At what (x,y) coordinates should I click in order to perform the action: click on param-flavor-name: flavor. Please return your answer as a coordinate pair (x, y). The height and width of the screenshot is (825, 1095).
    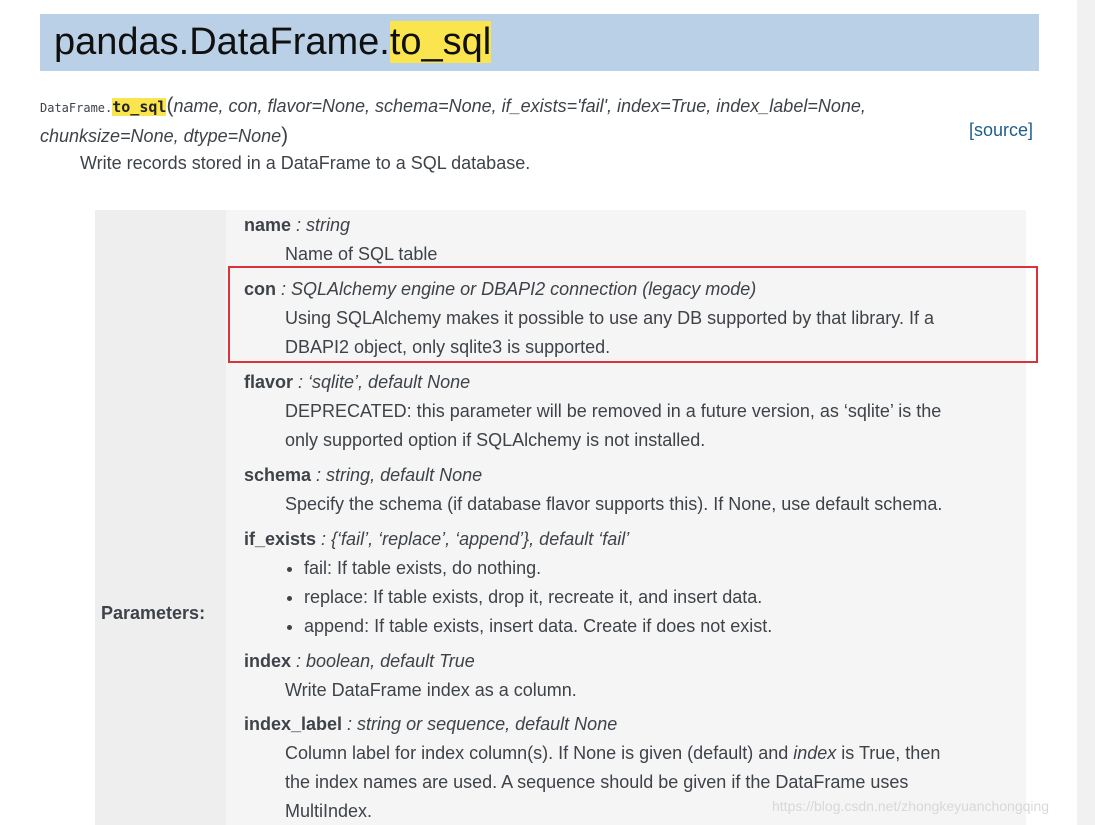
    Looking at the image, I should click on (269, 382).